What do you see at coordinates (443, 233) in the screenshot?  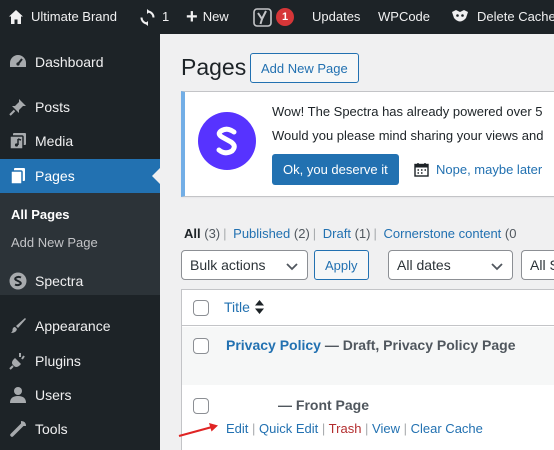 I see `filter-cornerstone: Cornerstone content` at bounding box center [443, 233].